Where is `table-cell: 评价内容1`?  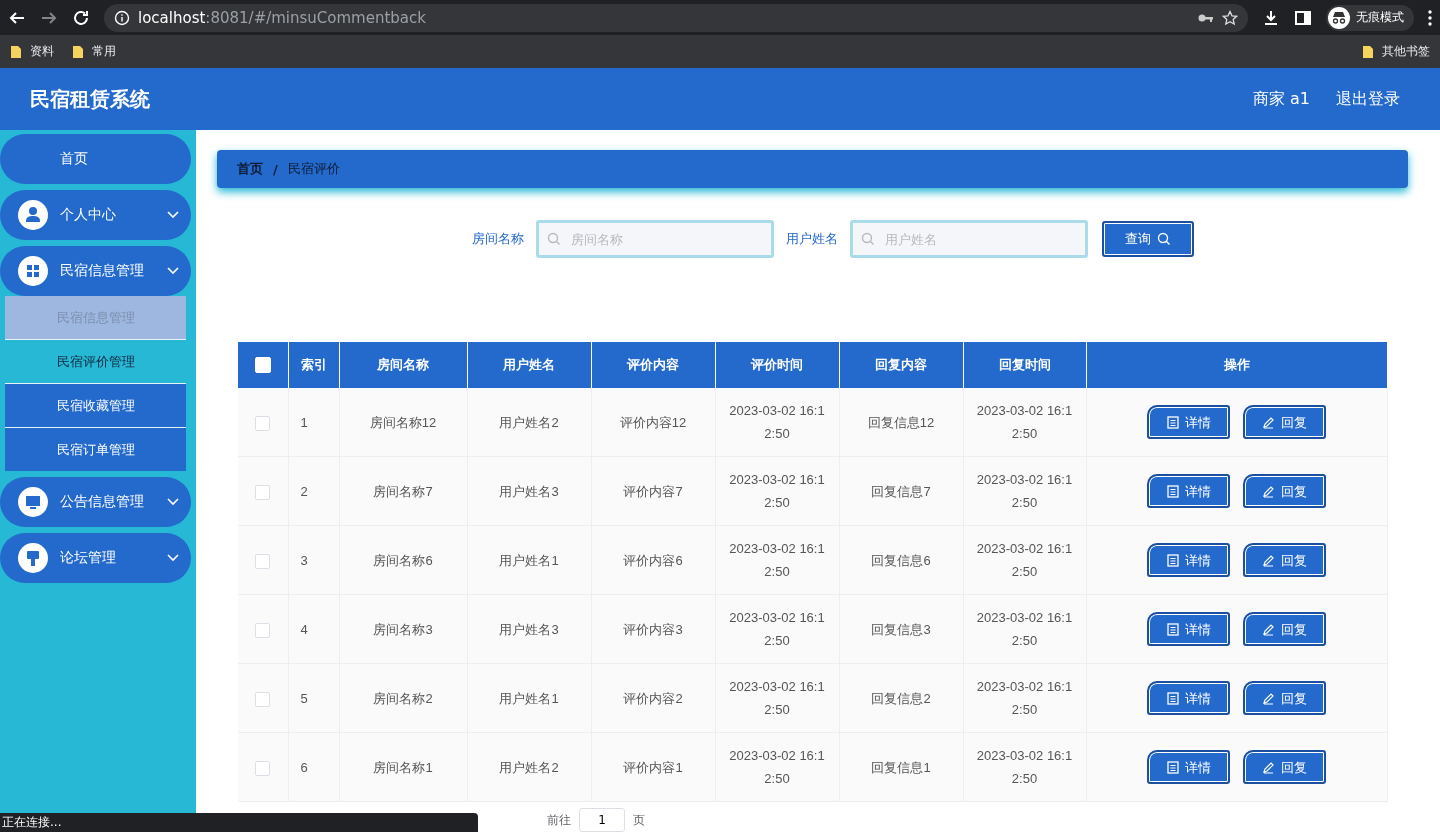 table-cell: 评价内容1 is located at coordinates (653, 767).